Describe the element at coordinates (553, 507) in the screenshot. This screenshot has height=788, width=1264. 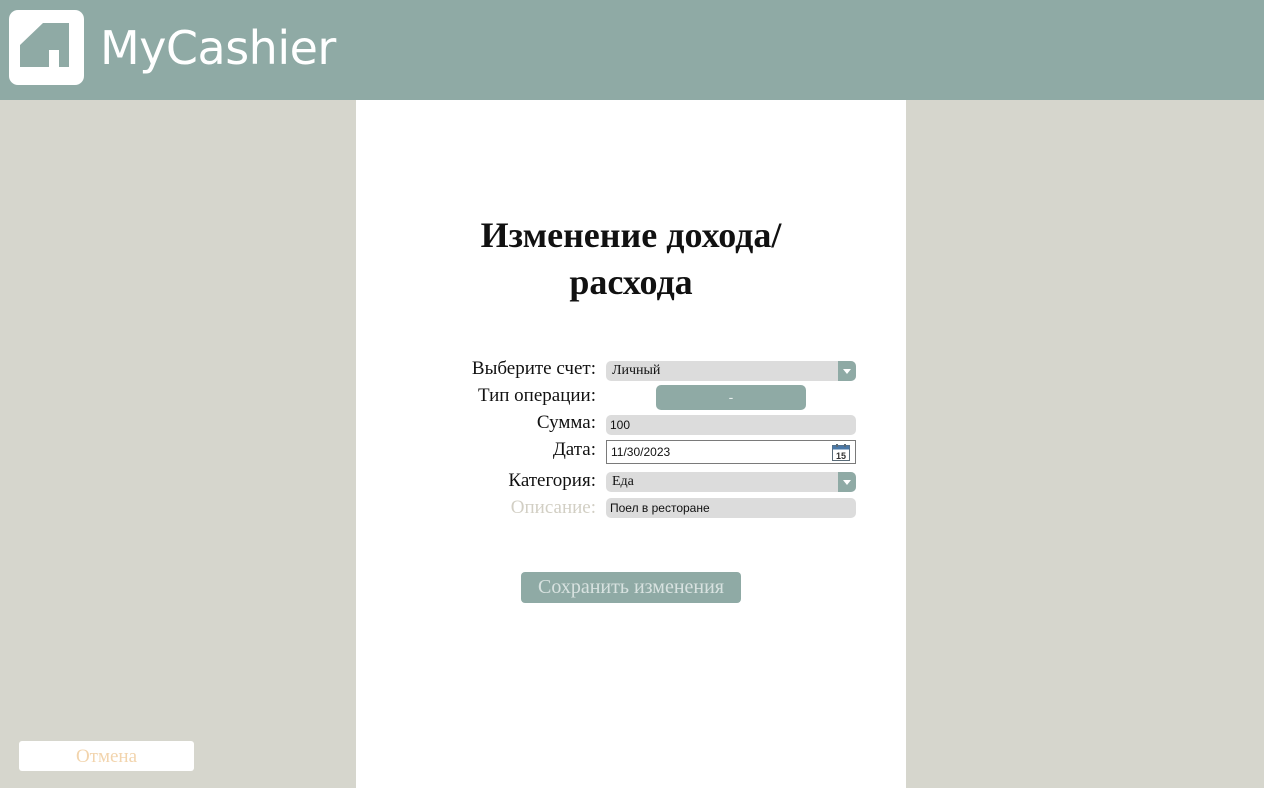
I see `description-label: Описание:` at that location.